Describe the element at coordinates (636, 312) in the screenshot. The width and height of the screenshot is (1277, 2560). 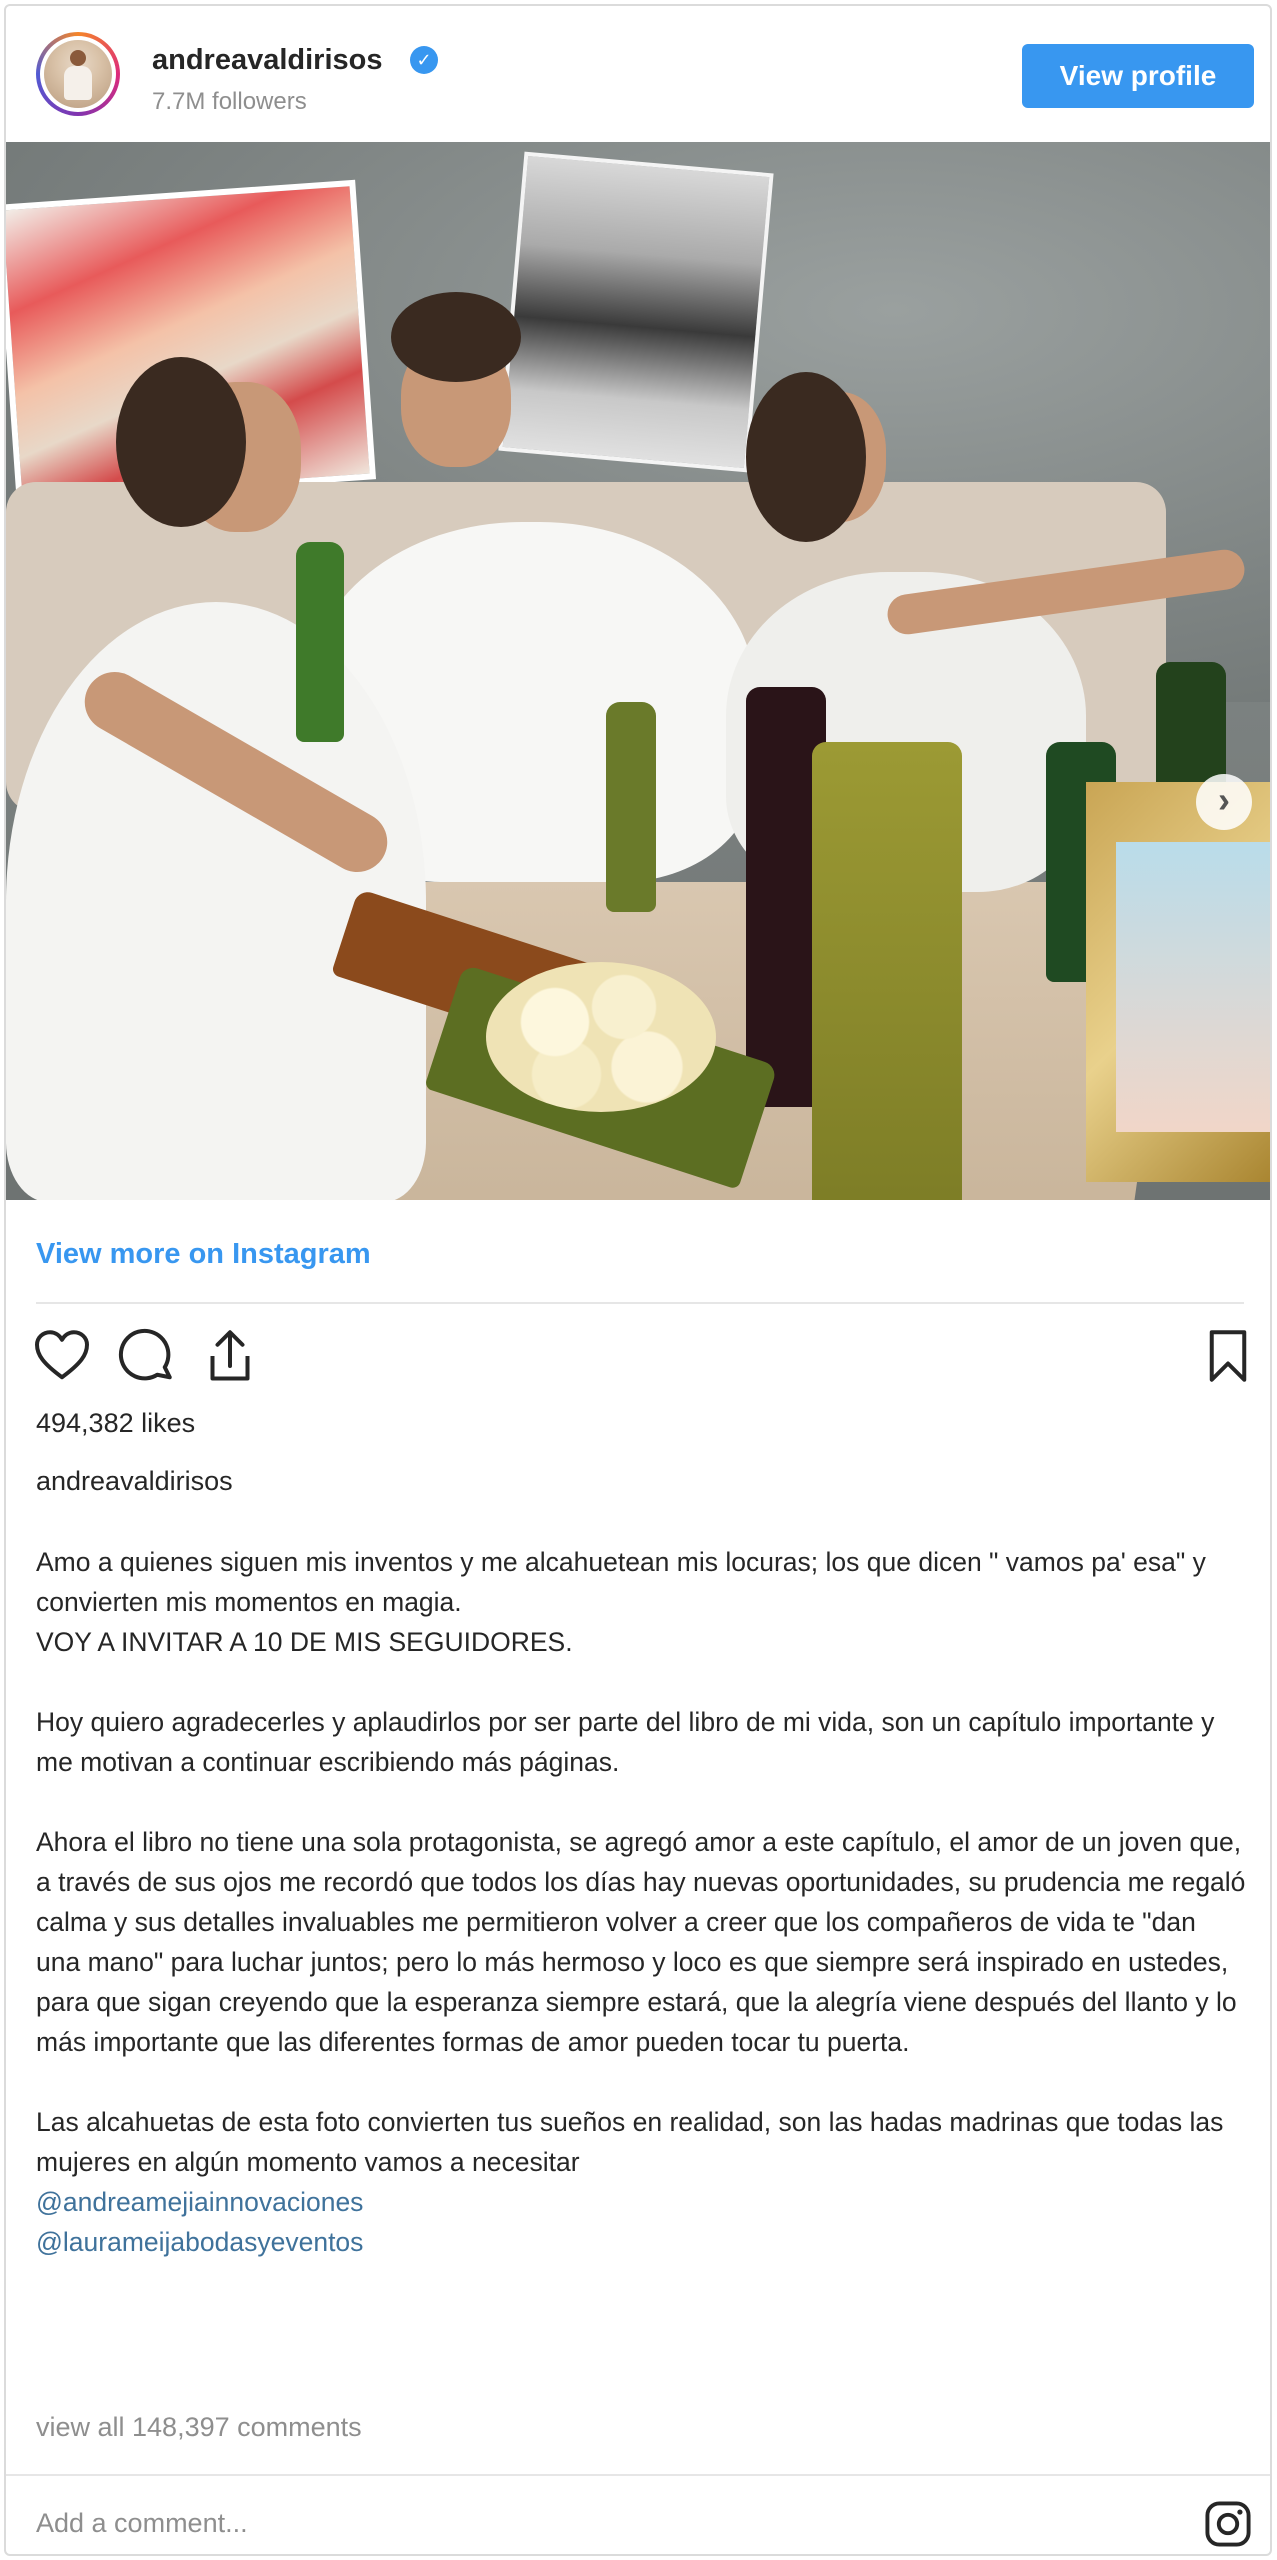
I see `painting-cow` at that location.